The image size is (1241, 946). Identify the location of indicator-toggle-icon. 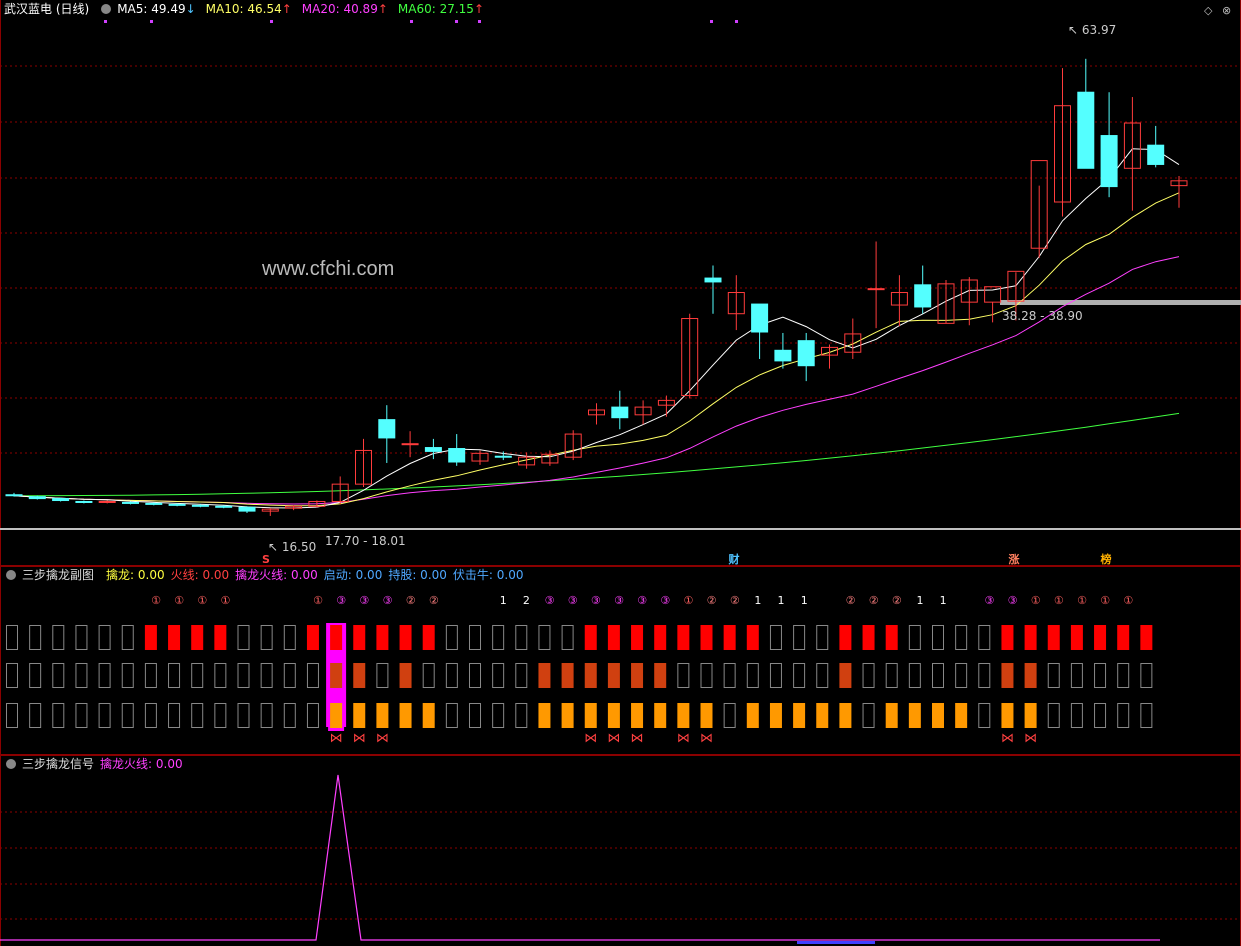
(106, 9).